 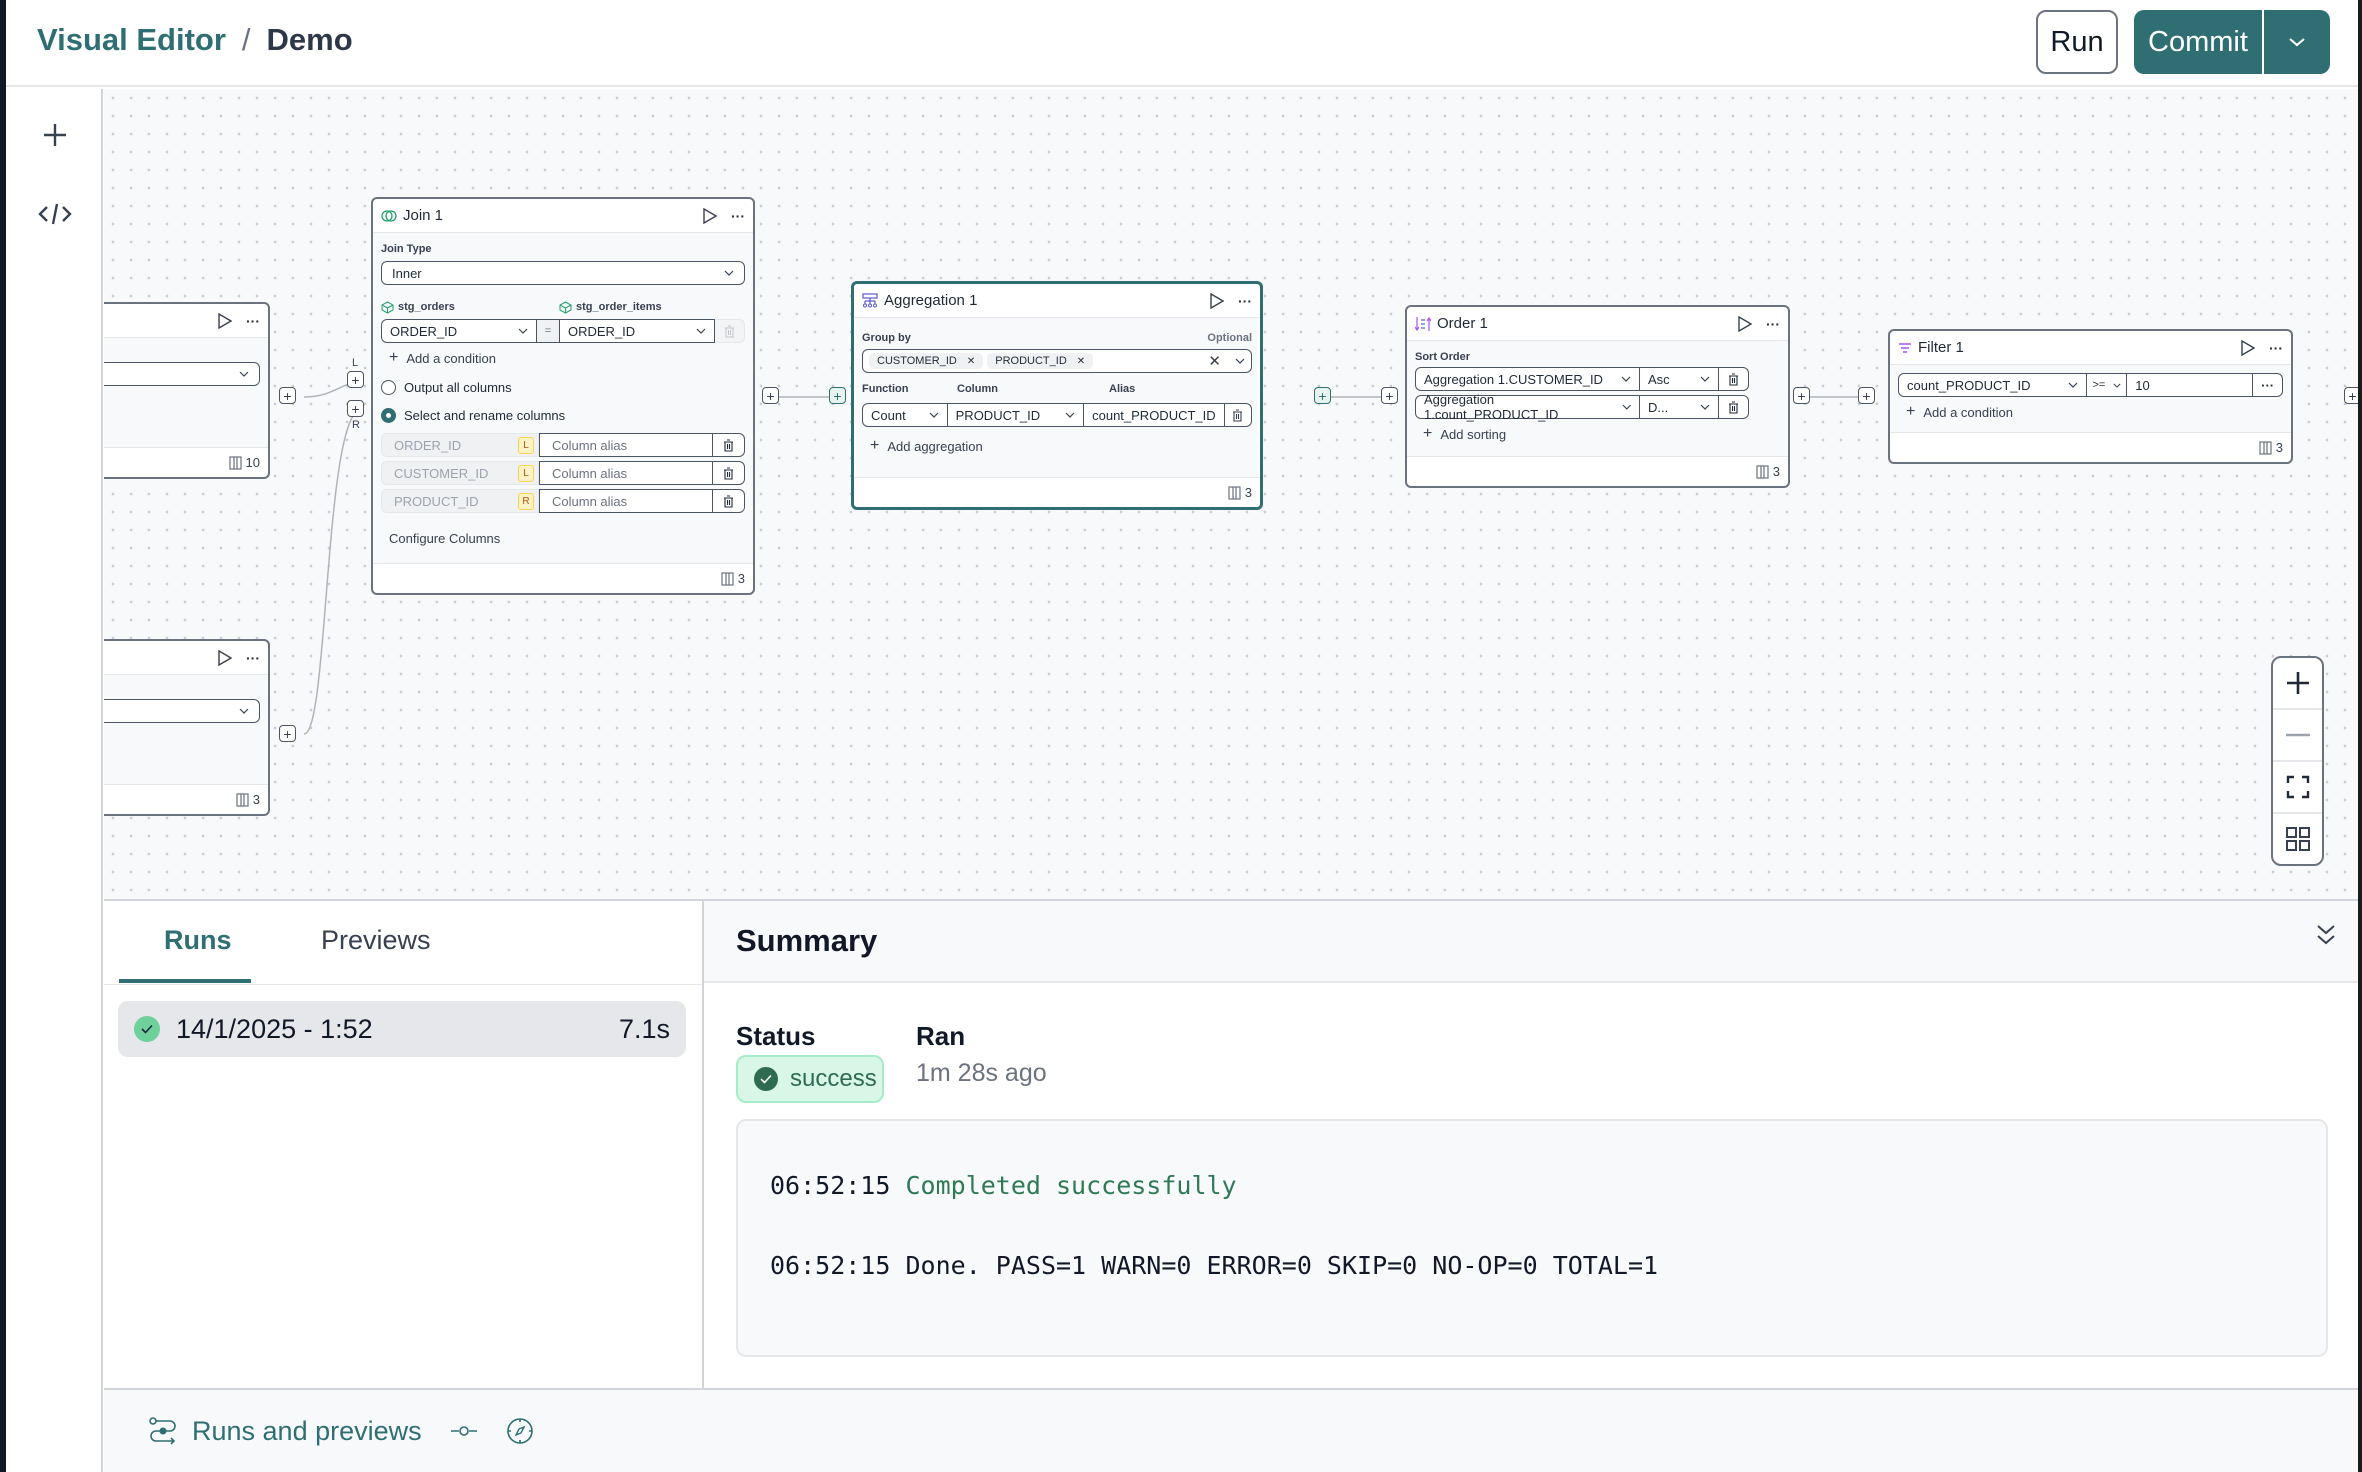 I want to click on right-key-value: ORDER_ID, so click(x=602, y=331).